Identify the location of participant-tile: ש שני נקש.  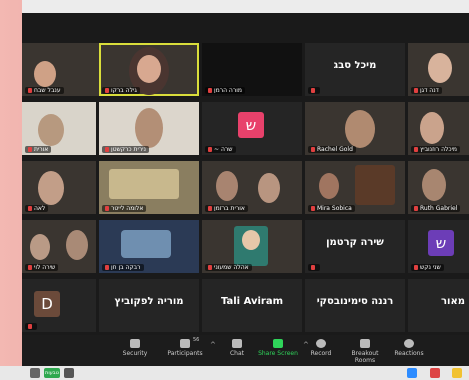
(438, 246).